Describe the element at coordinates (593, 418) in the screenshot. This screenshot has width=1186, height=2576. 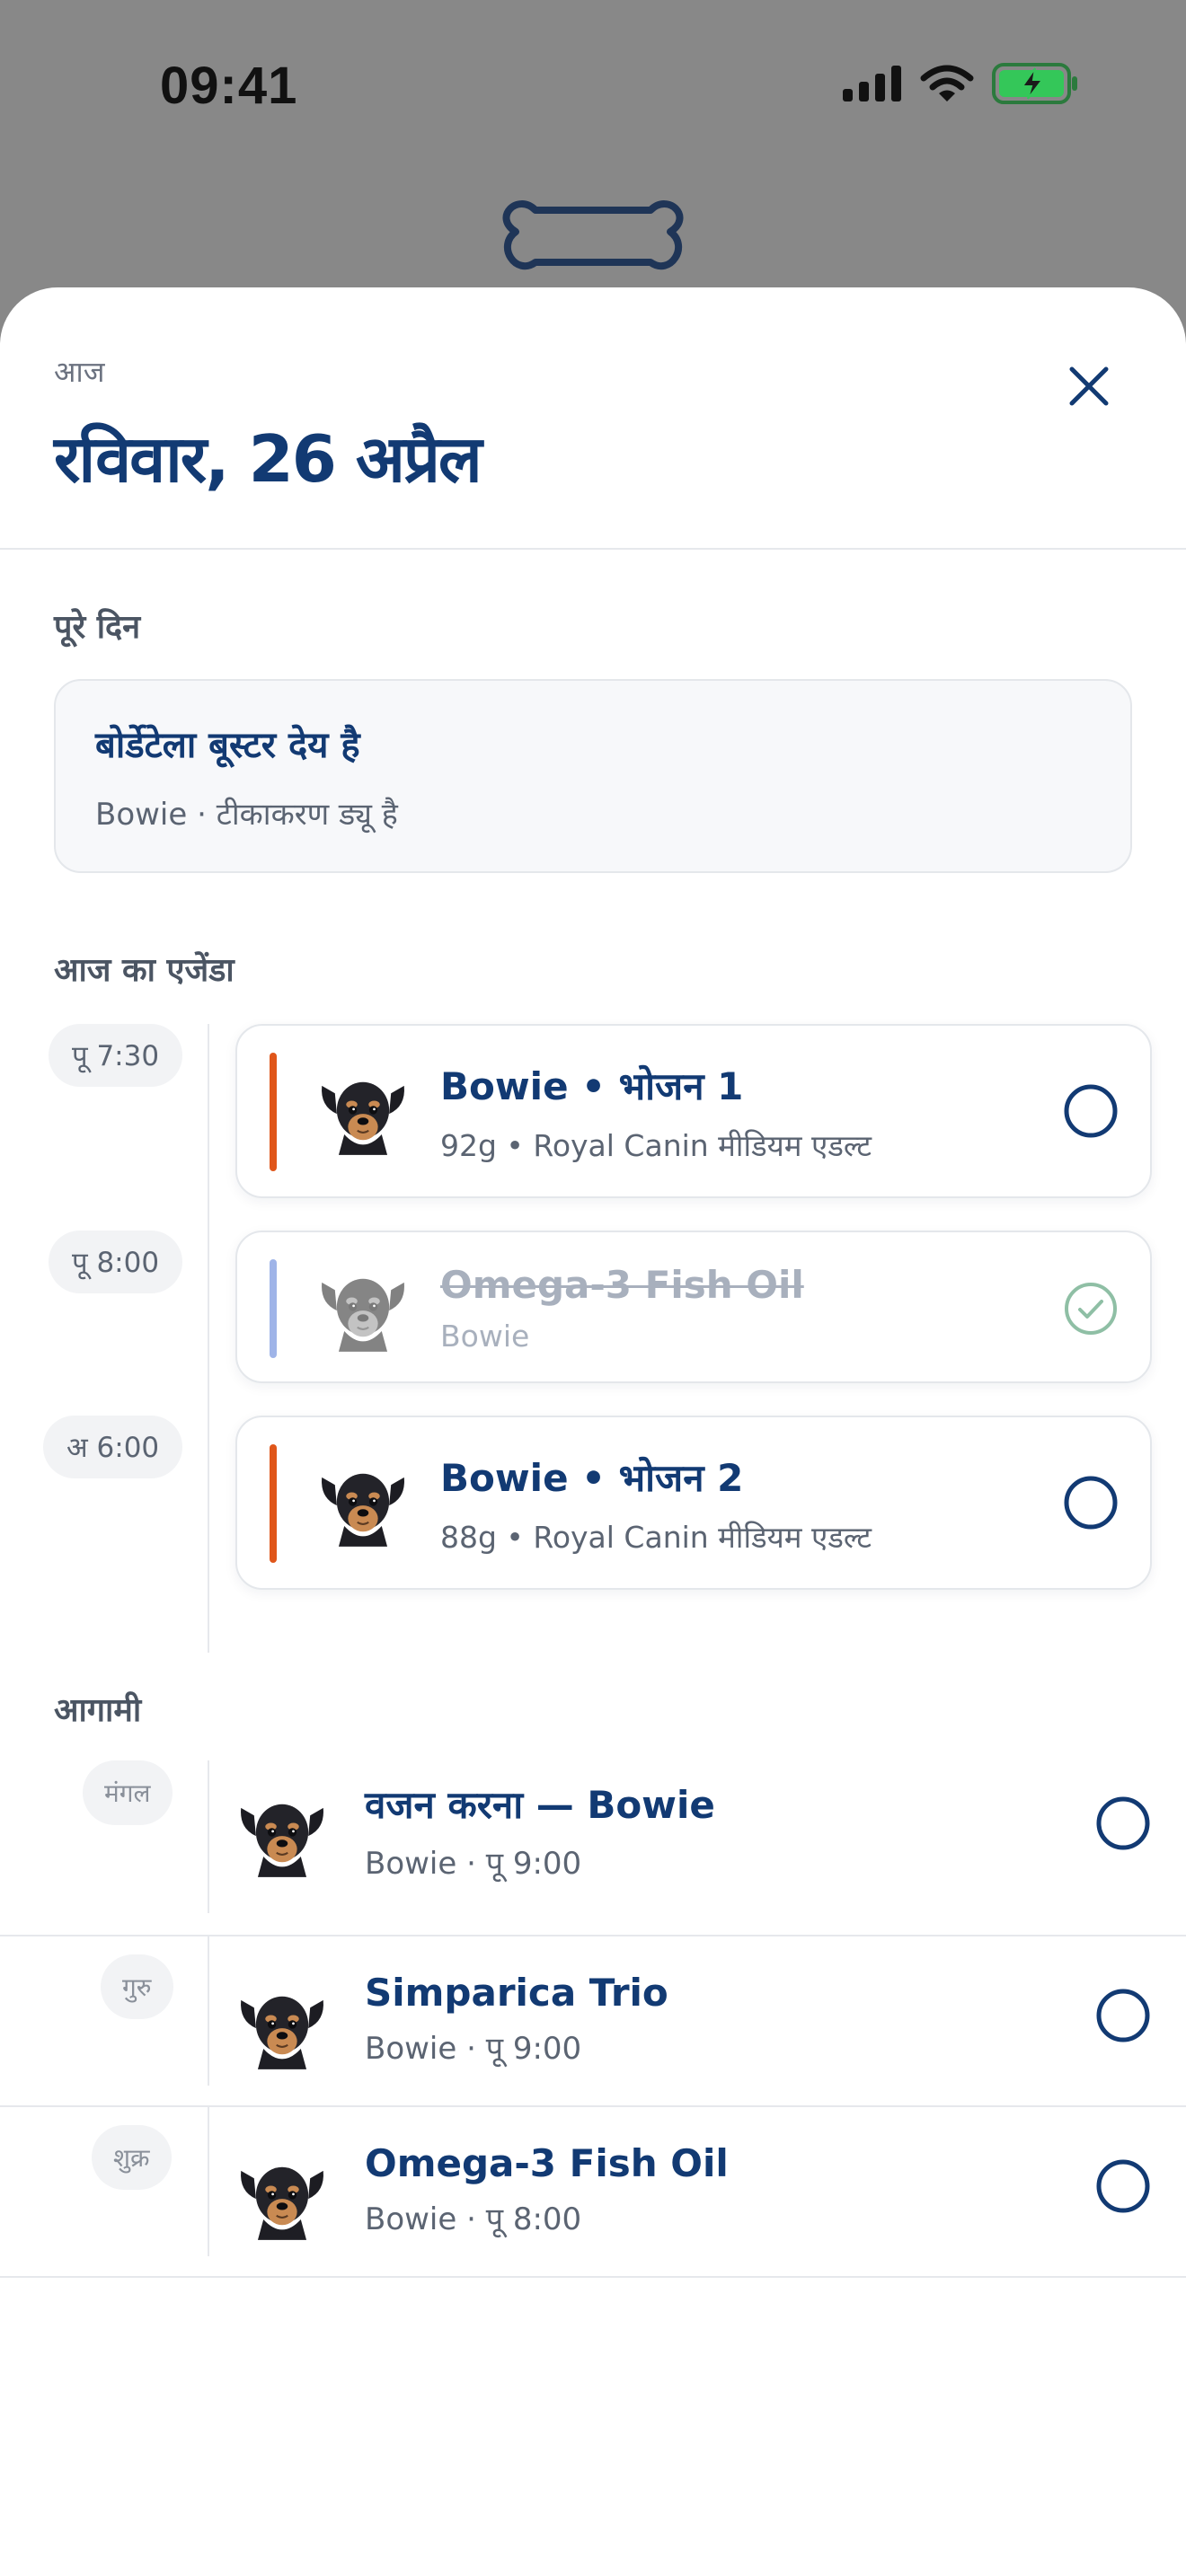
I see `sheet-header: आज रविवार, 26 अप्रैल` at that location.